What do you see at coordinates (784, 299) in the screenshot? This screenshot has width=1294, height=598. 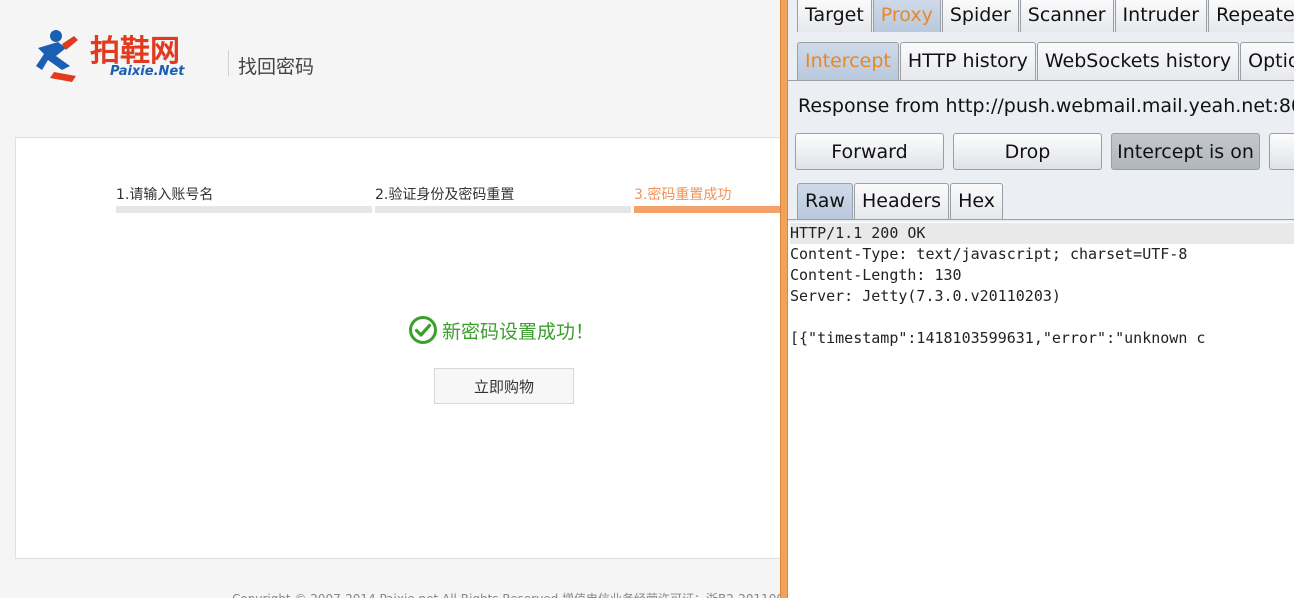 I see `pane-divider` at bounding box center [784, 299].